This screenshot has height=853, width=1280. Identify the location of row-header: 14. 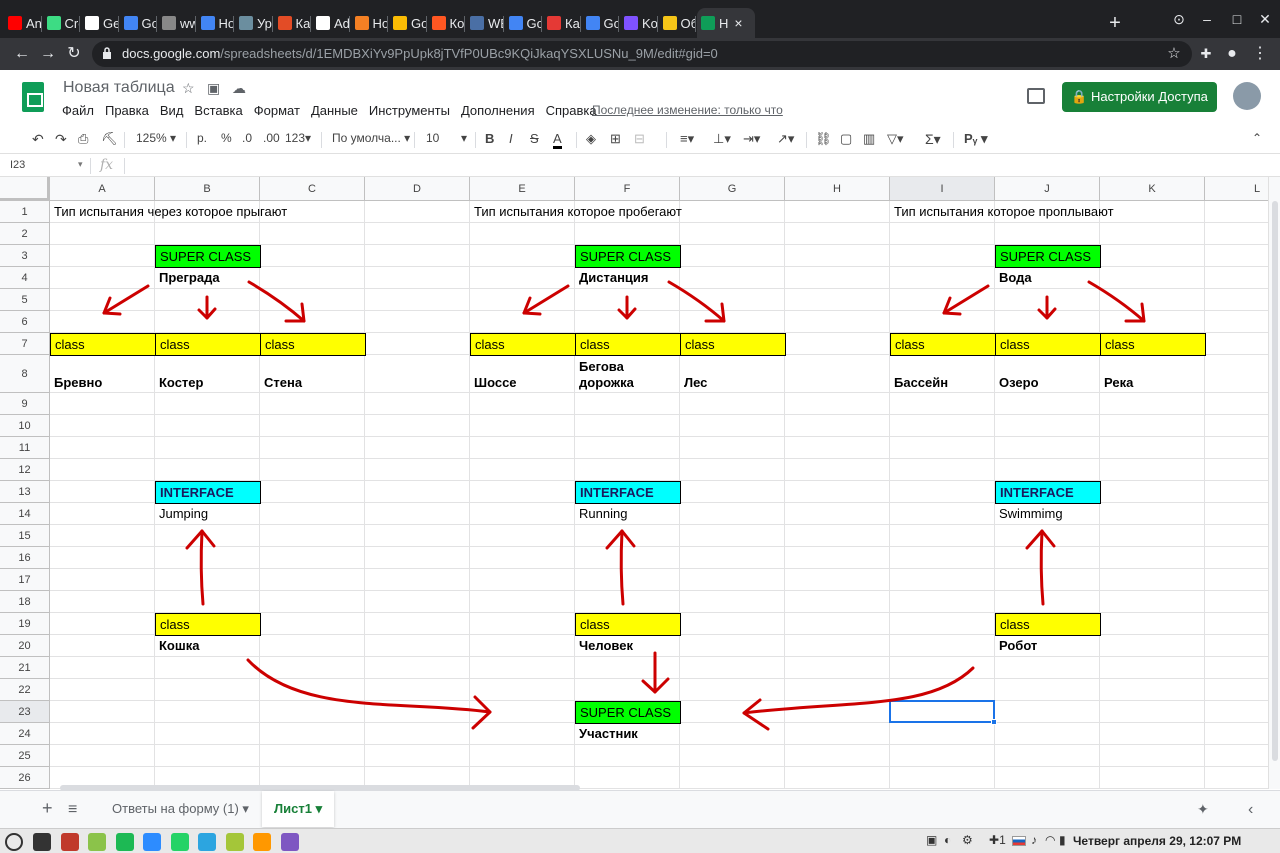
(25, 514).